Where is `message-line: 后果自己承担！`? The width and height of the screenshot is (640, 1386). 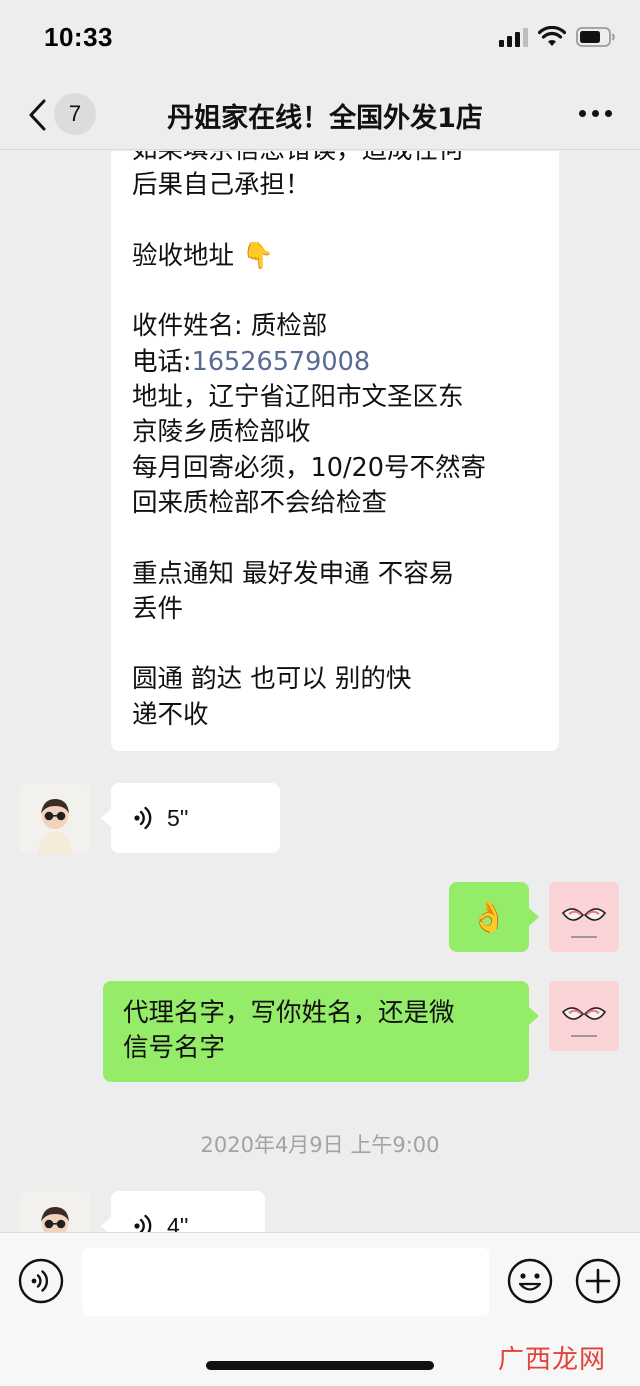 message-line: 后果自己承担！ is located at coordinates (221, 185).